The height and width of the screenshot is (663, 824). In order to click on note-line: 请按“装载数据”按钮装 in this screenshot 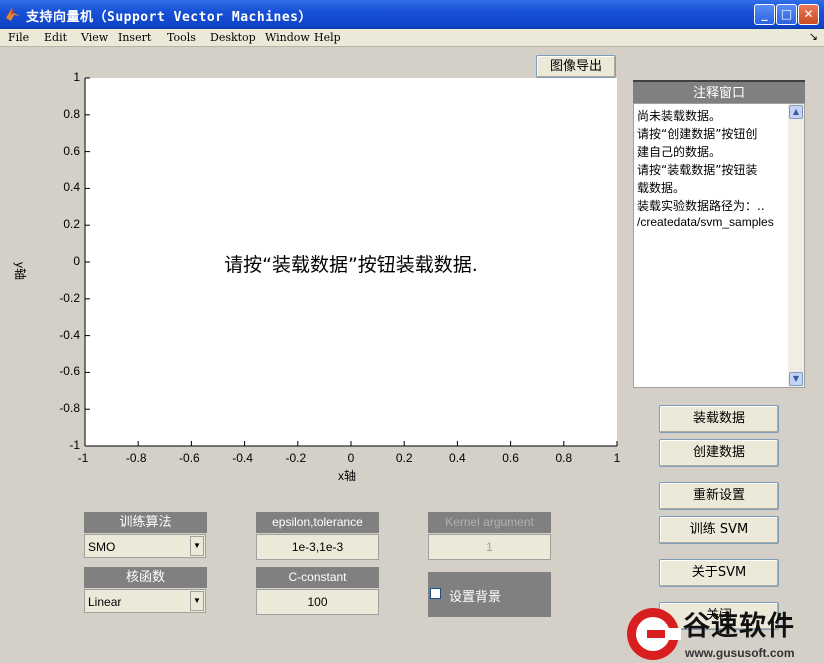, I will do `click(697, 170)`.